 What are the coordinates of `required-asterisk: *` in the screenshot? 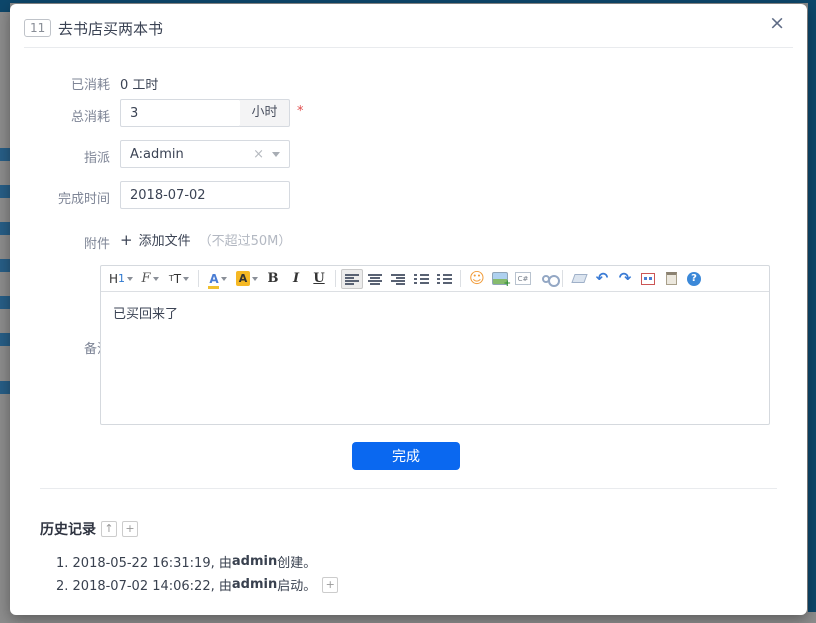 It's located at (300, 111).